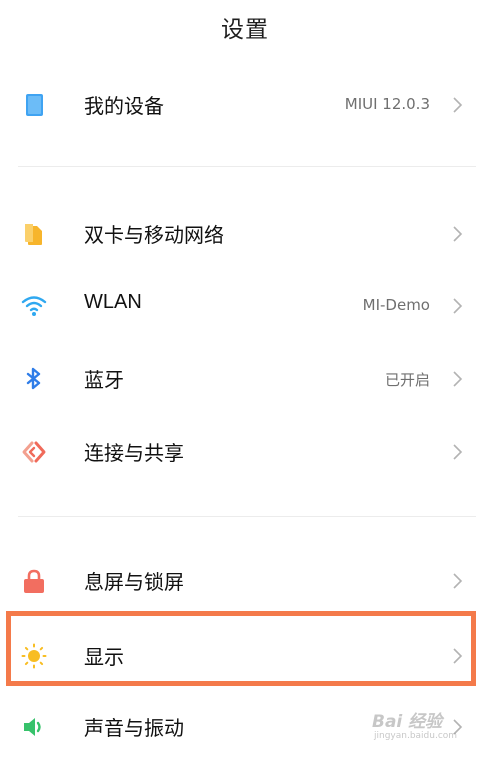 The width and height of the screenshot is (490, 757). Describe the element at coordinates (245, 656) in the screenshot. I see `settings-item-display: 显示` at that location.